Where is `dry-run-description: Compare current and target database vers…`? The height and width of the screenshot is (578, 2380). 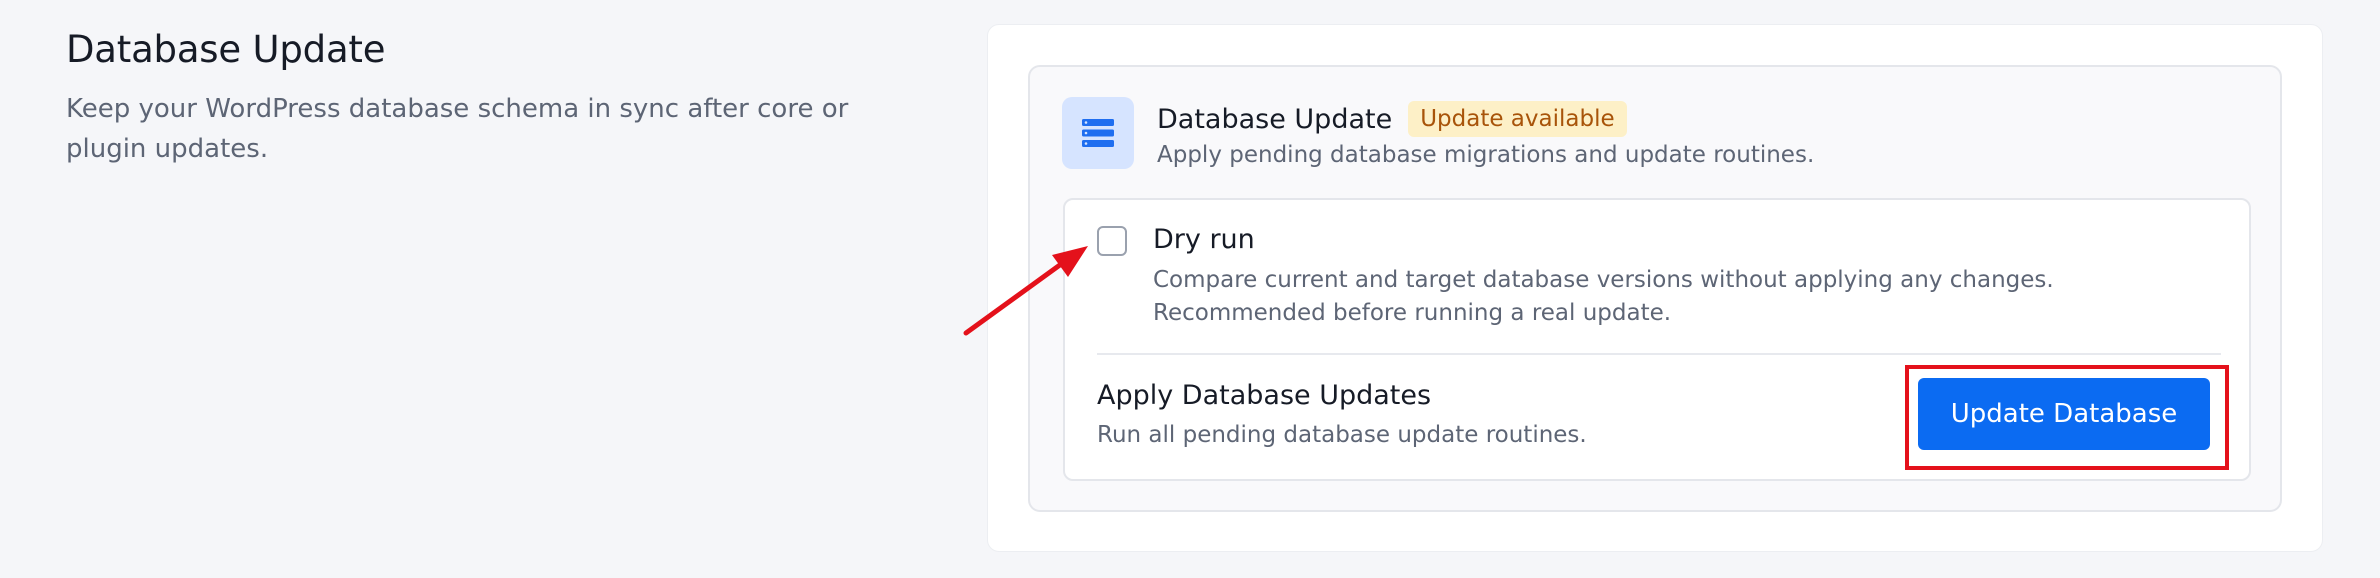 dry-run-description: Compare current and target database vers… is located at coordinates (1603, 296).